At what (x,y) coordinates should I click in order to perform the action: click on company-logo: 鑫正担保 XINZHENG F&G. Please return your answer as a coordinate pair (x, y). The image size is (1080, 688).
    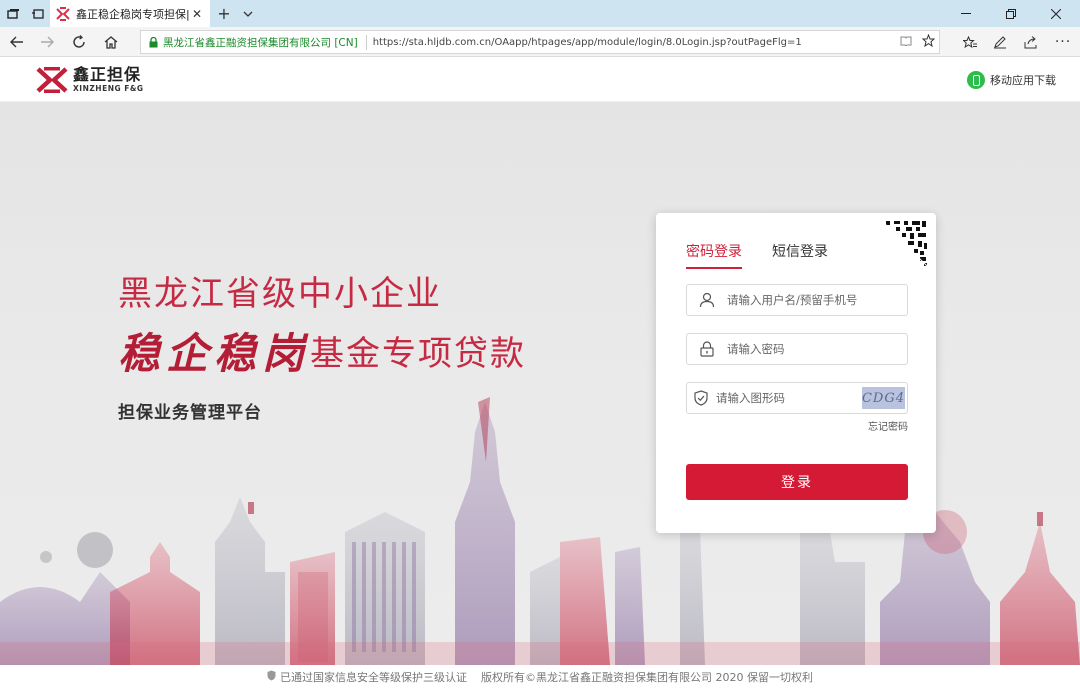
    Looking at the image, I should click on (90, 80).